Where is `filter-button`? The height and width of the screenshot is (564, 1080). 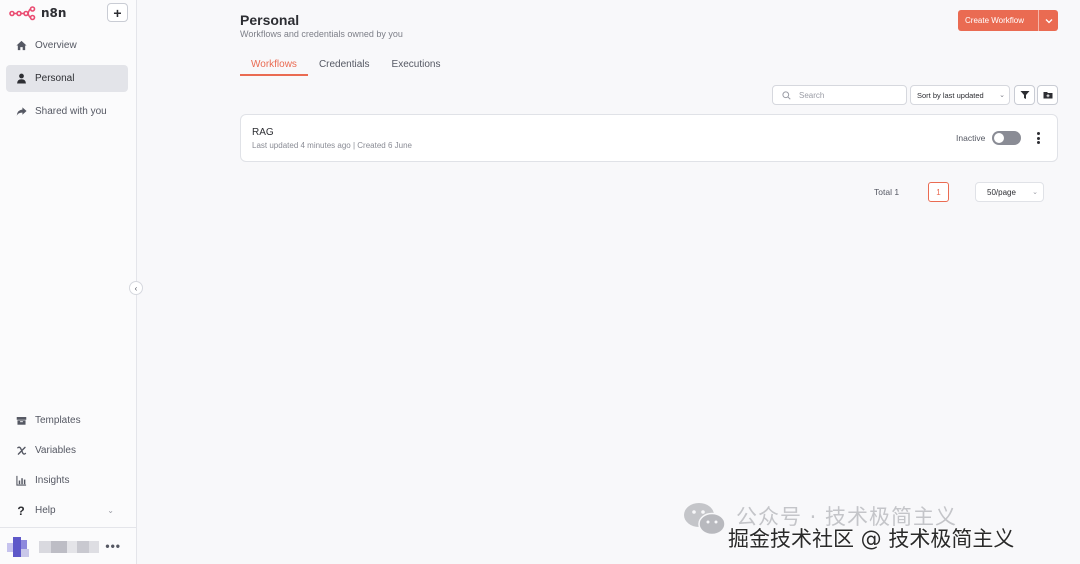 filter-button is located at coordinates (1024, 95).